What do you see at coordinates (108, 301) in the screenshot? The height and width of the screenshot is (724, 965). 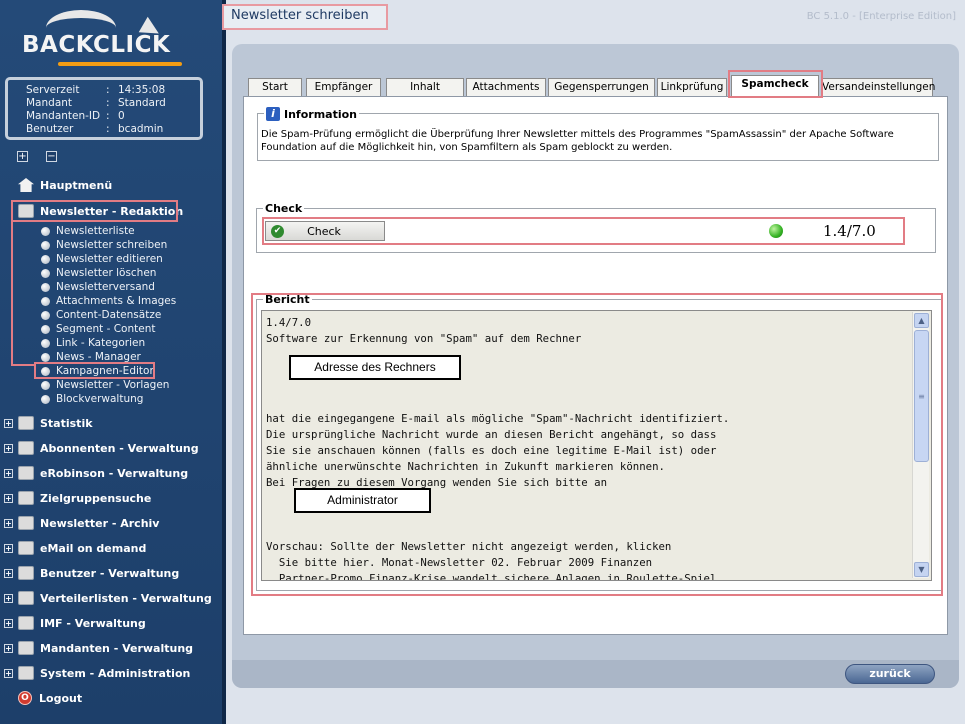 I see `sub-item: Attachments & Images` at bounding box center [108, 301].